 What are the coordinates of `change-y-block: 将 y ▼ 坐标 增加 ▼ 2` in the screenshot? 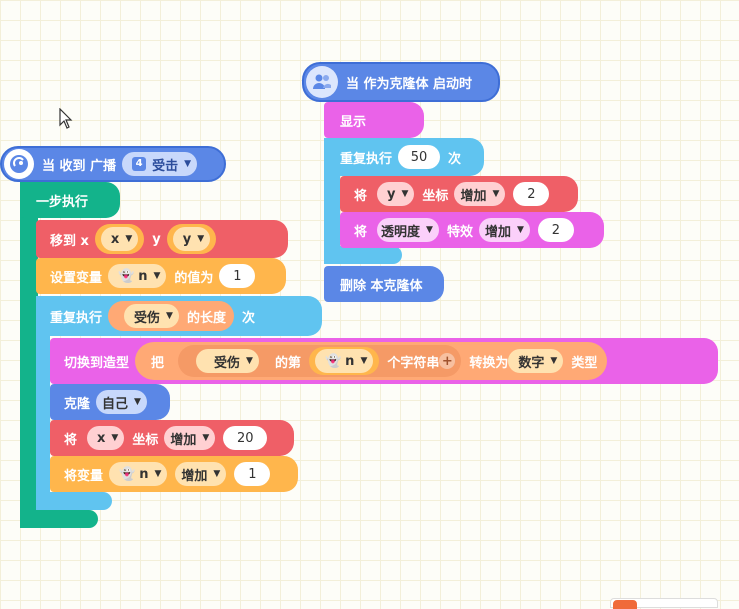 It's located at (459, 194).